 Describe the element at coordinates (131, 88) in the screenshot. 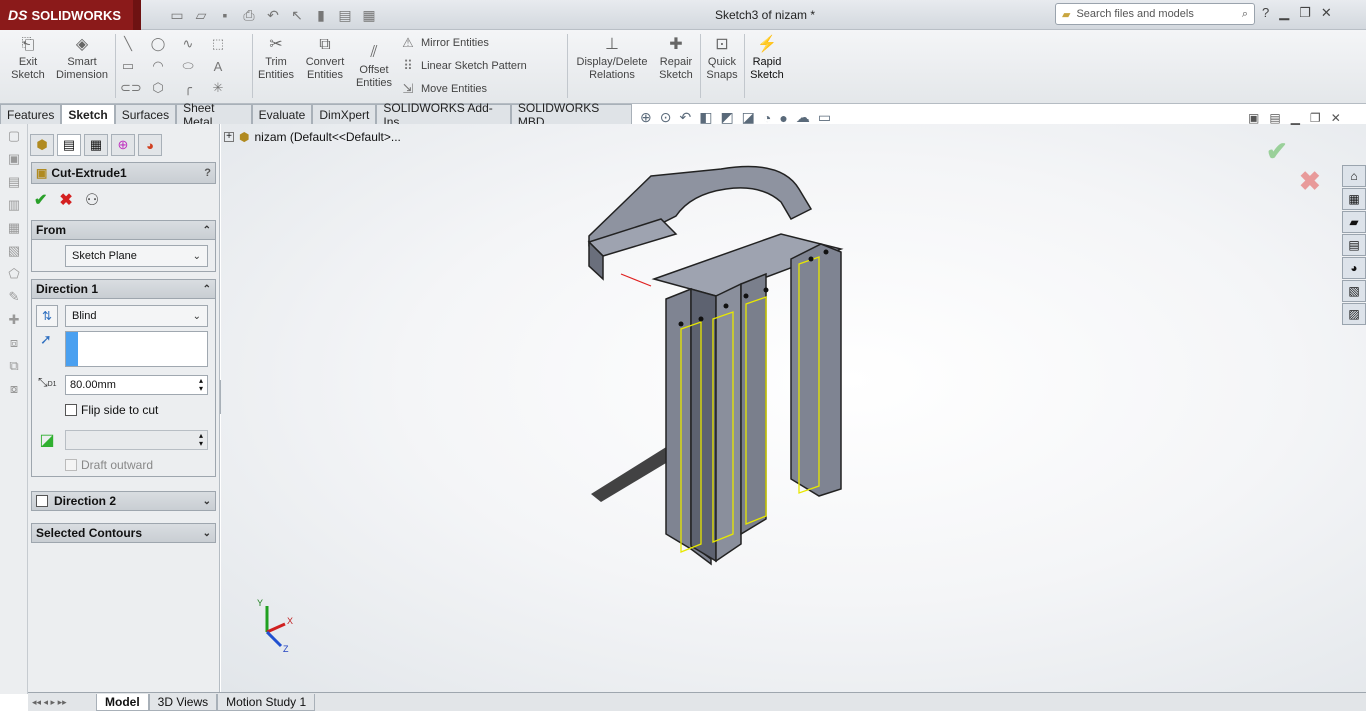

I see `slot-icon: ⊂⊃` at that location.